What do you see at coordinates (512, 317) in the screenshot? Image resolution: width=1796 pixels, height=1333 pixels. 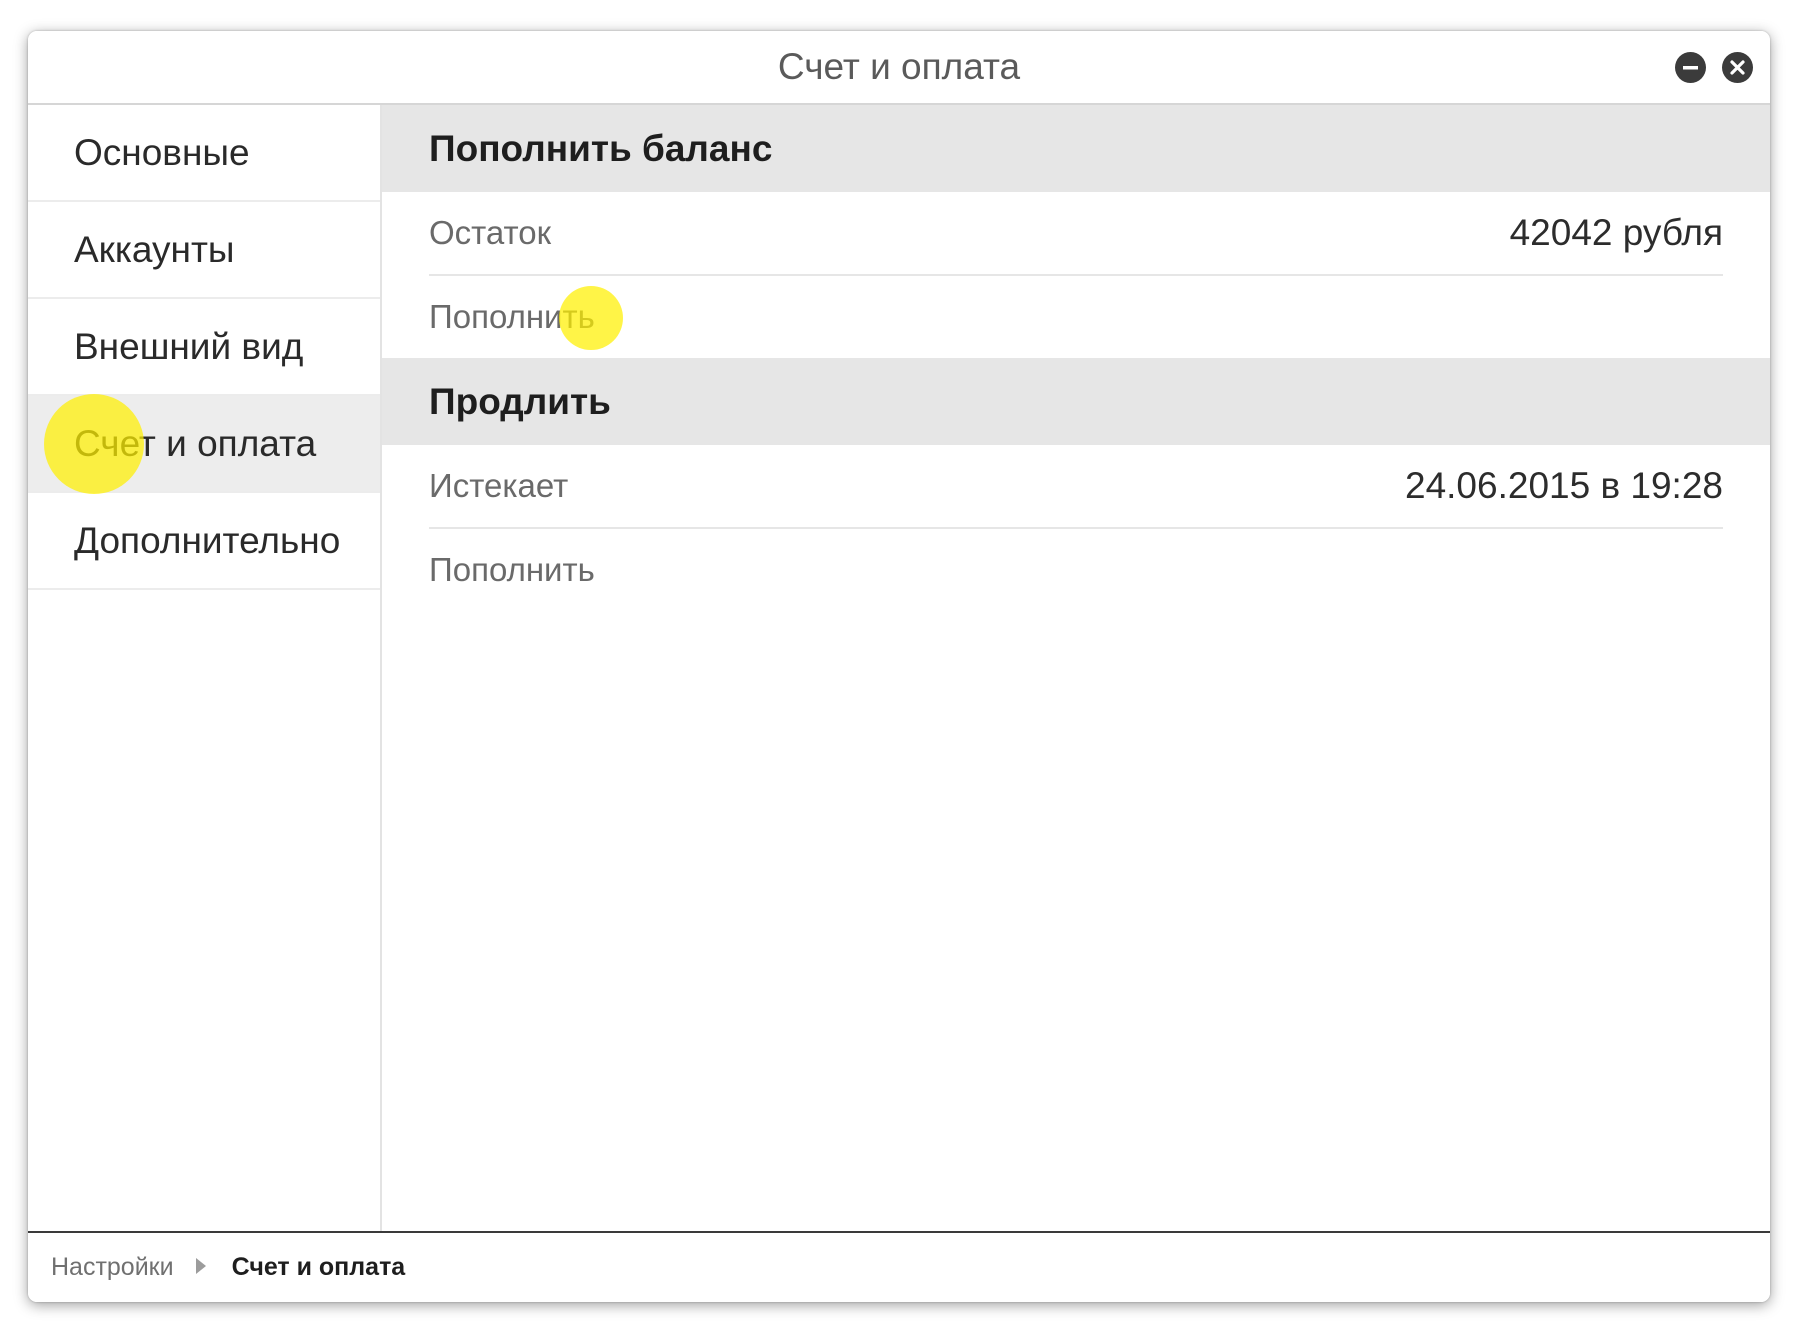 I see `top-up-link: Пополнить` at bounding box center [512, 317].